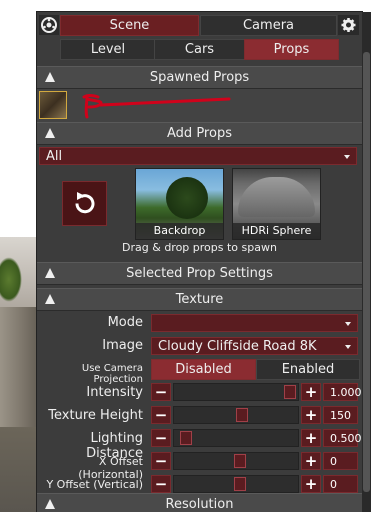 The width and height of the screenshot is (383, 512). I want to click on section-title: Selected Prop Settings, so click(199, 273).